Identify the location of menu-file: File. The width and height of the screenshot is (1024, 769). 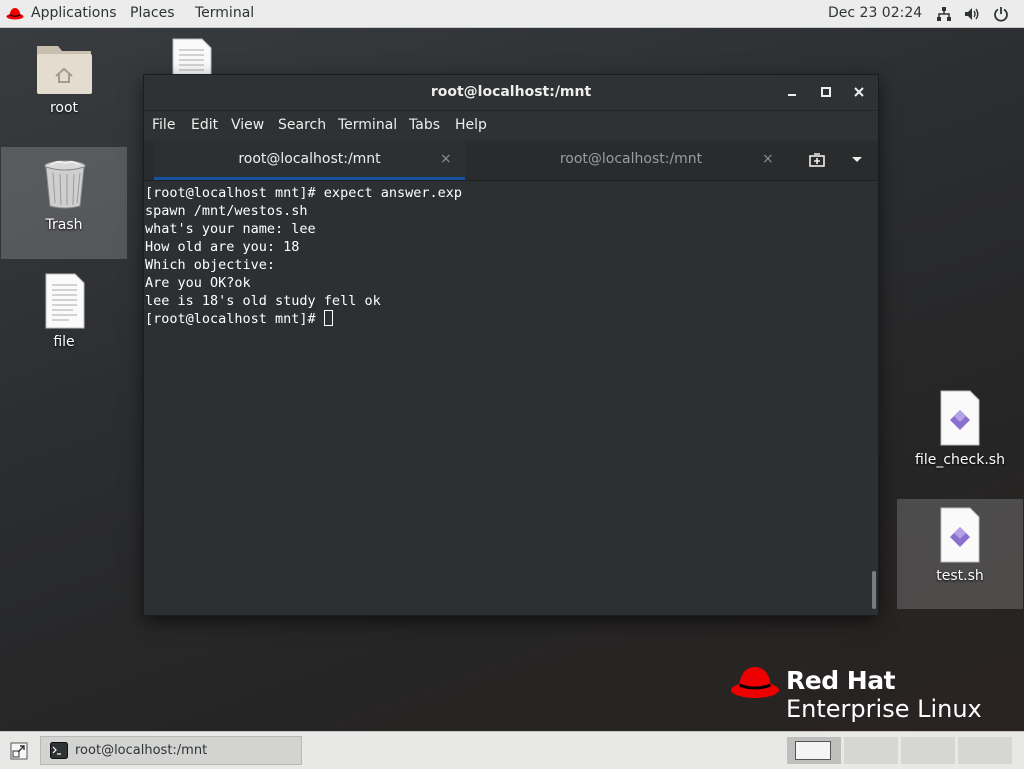
(163, 125).